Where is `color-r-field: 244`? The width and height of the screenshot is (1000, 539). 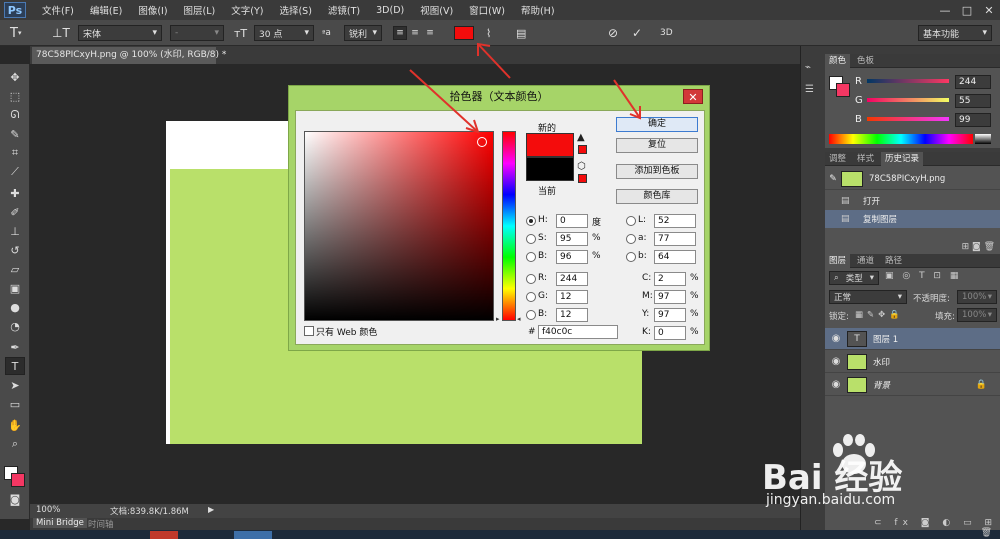
color-r-field: 244 is located at coordinates (973, 82).